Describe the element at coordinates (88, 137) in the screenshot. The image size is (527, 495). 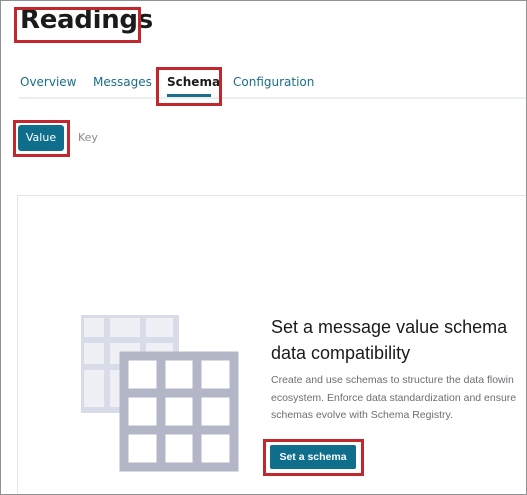
I see `key-toggle-button: Key` at that location.